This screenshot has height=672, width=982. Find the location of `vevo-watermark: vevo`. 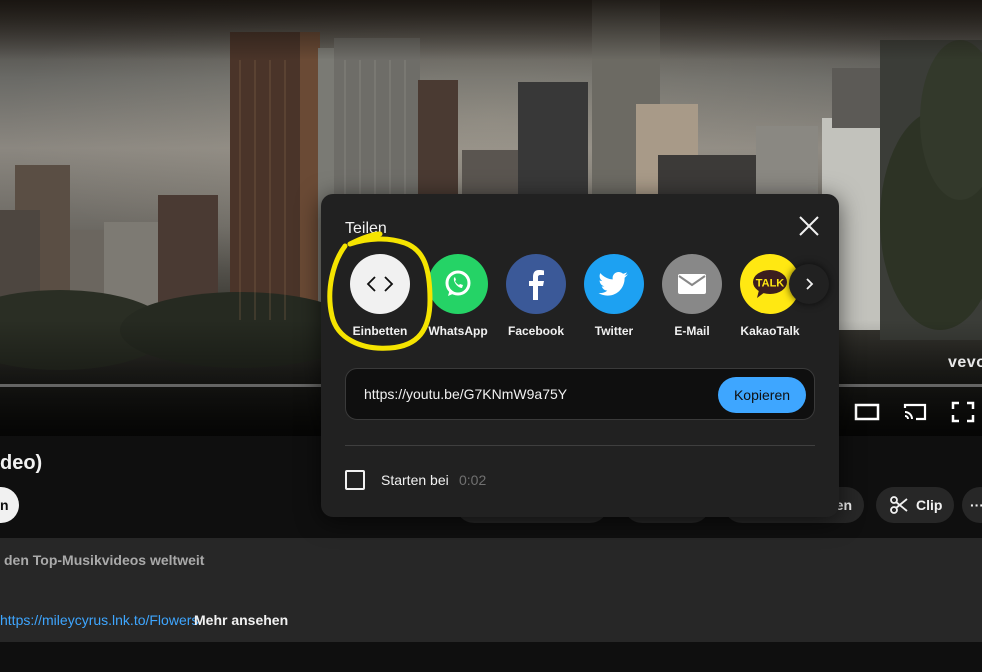

vevo-watermark: vevo is located at coordinates (965, 362).